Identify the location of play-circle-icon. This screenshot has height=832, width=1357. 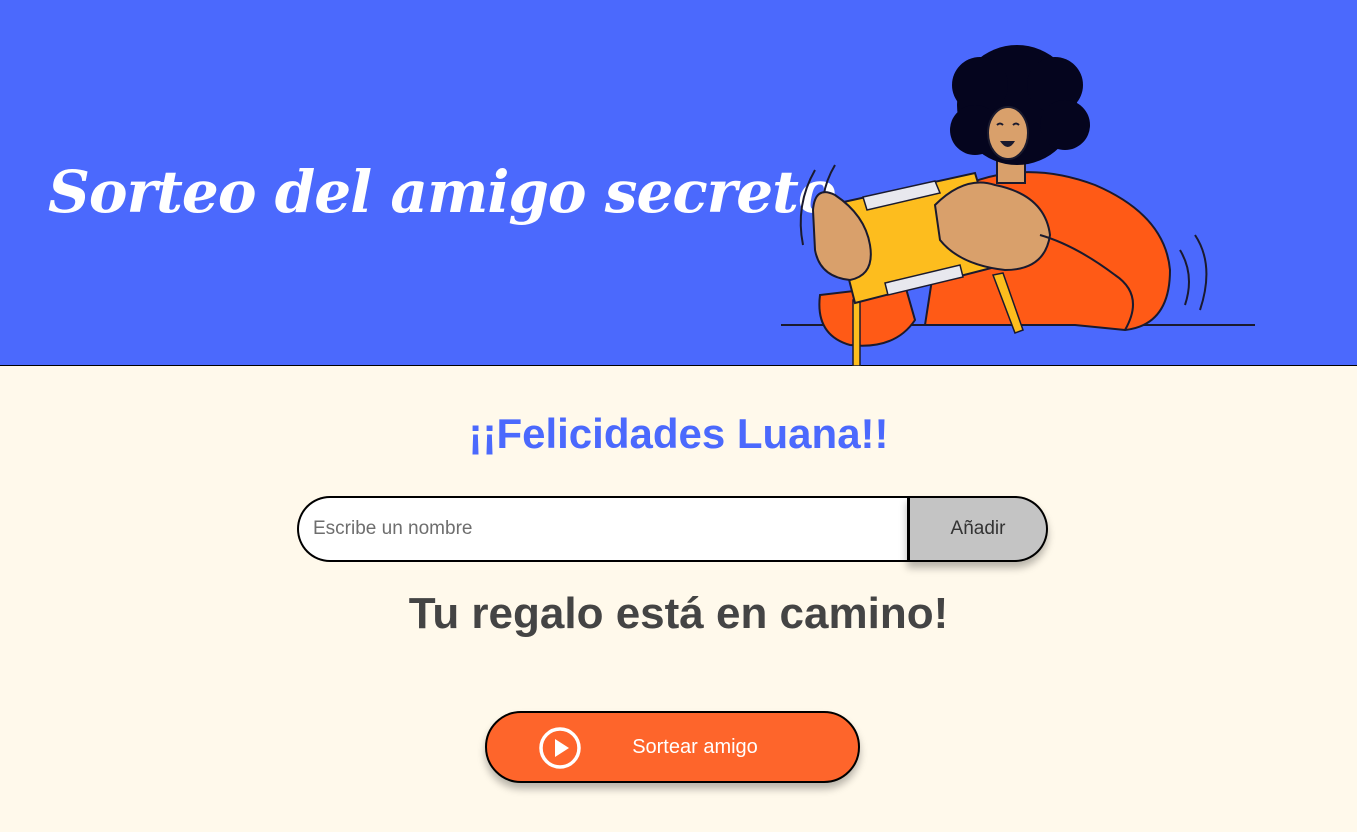
(560, 748).